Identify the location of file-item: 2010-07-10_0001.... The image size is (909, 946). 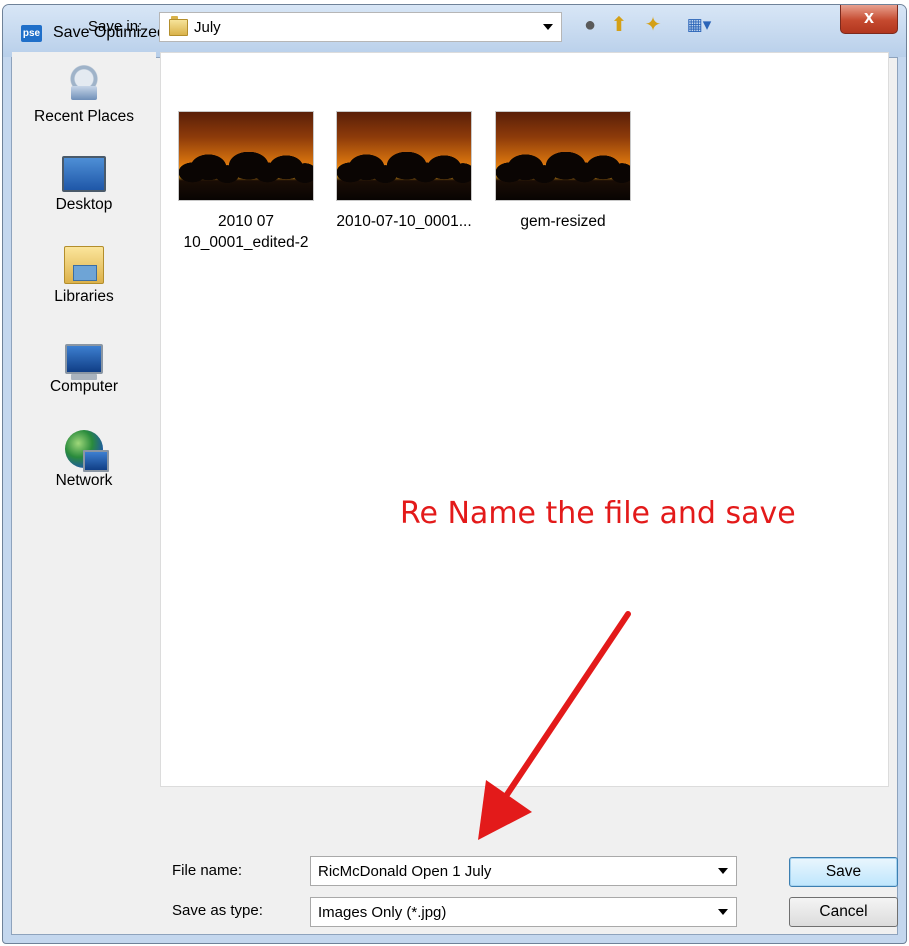
(404, 171).